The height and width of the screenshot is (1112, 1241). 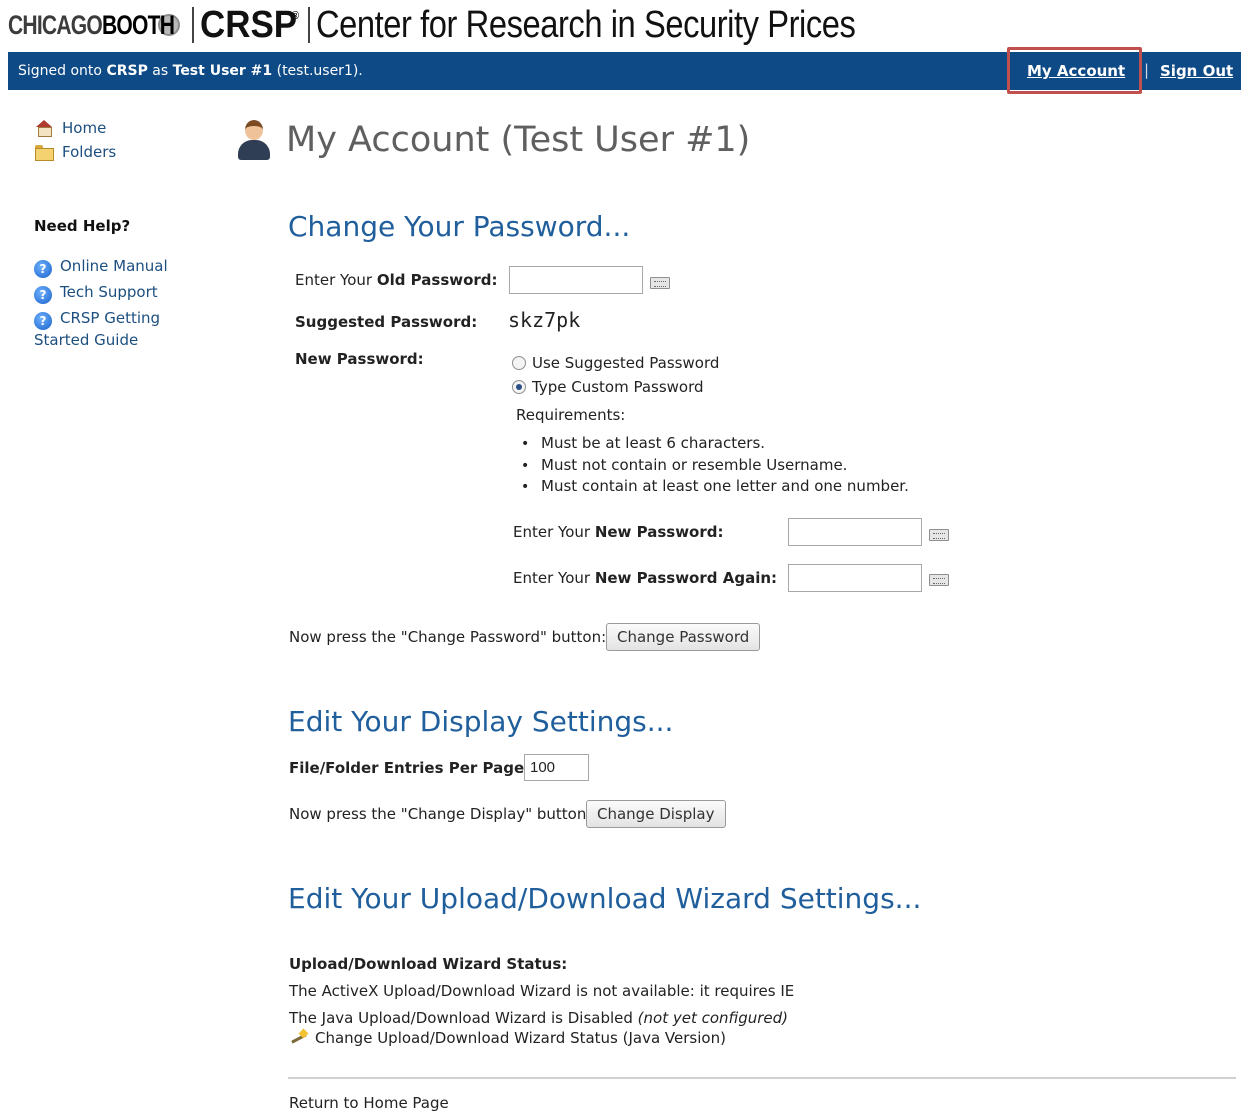 I want to click on chicago-booth-logo: CHICAGOBOOTH, so click(x=91, y=24).